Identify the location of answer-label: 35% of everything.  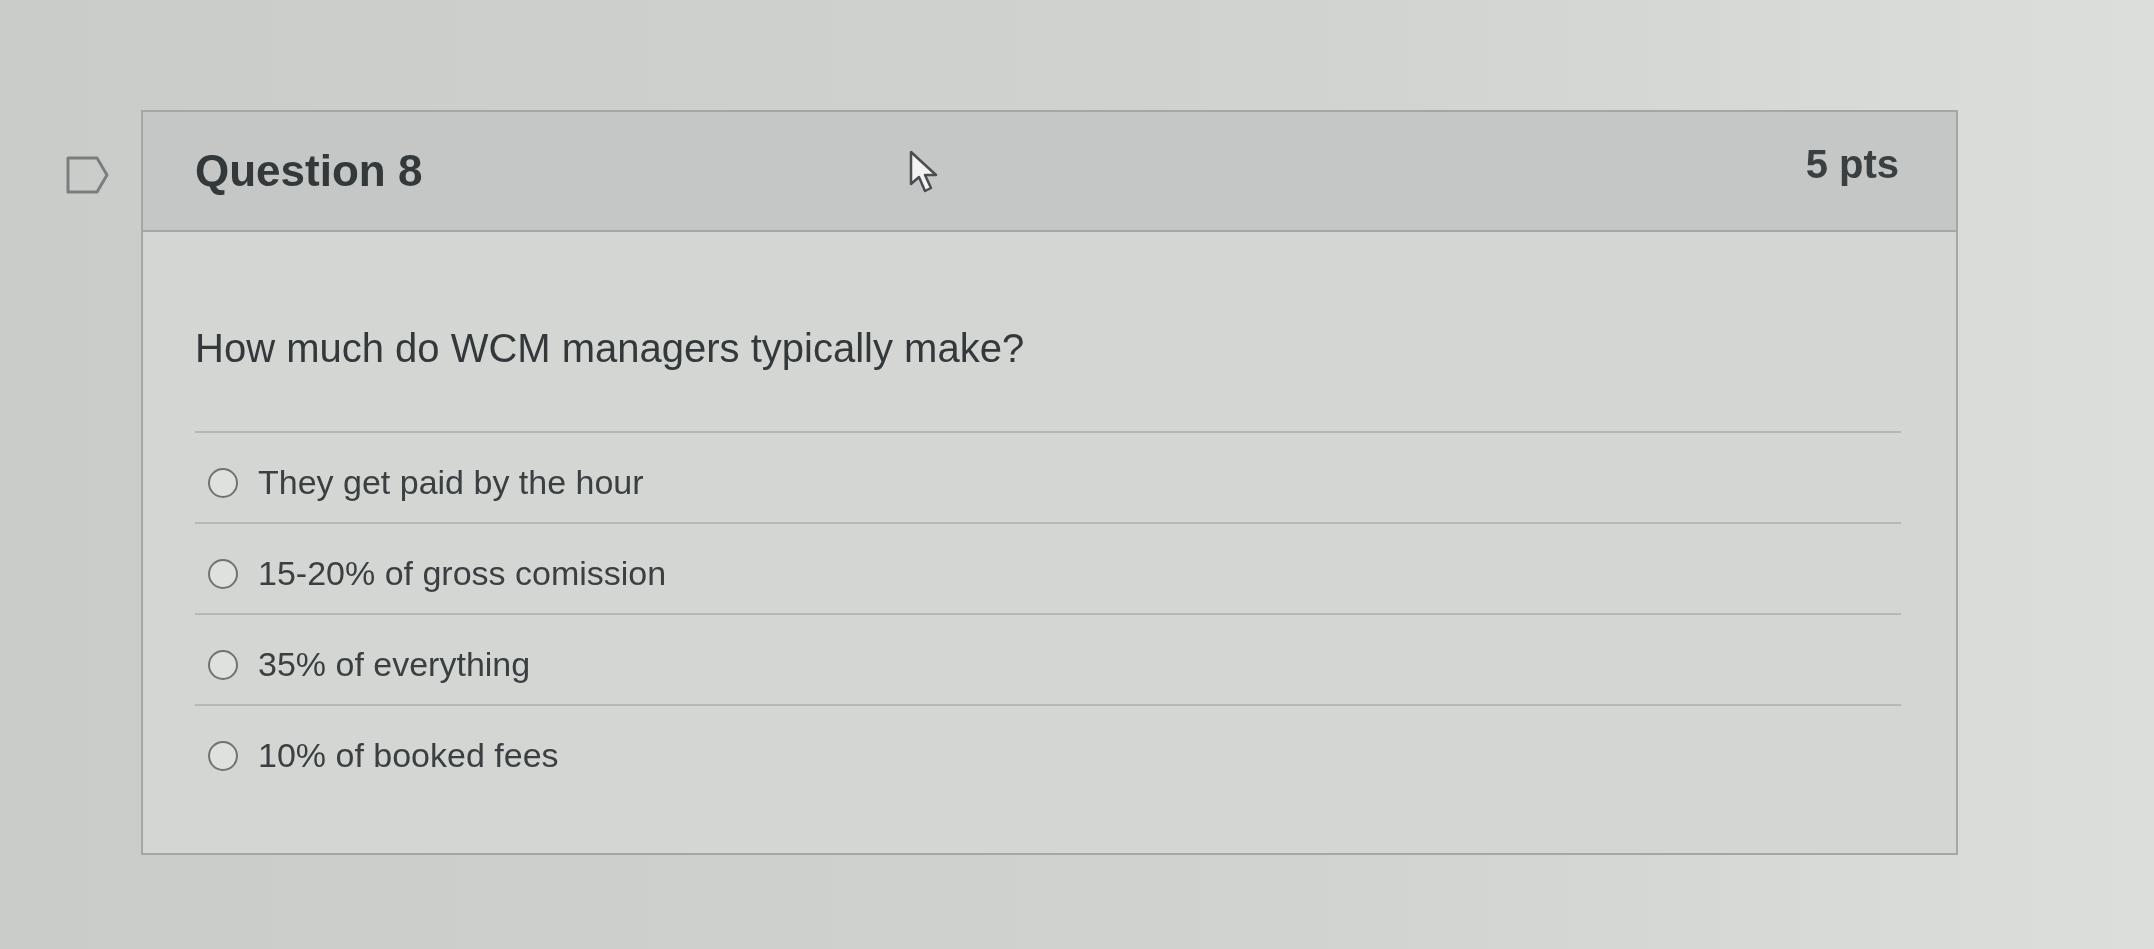
(394, 664).